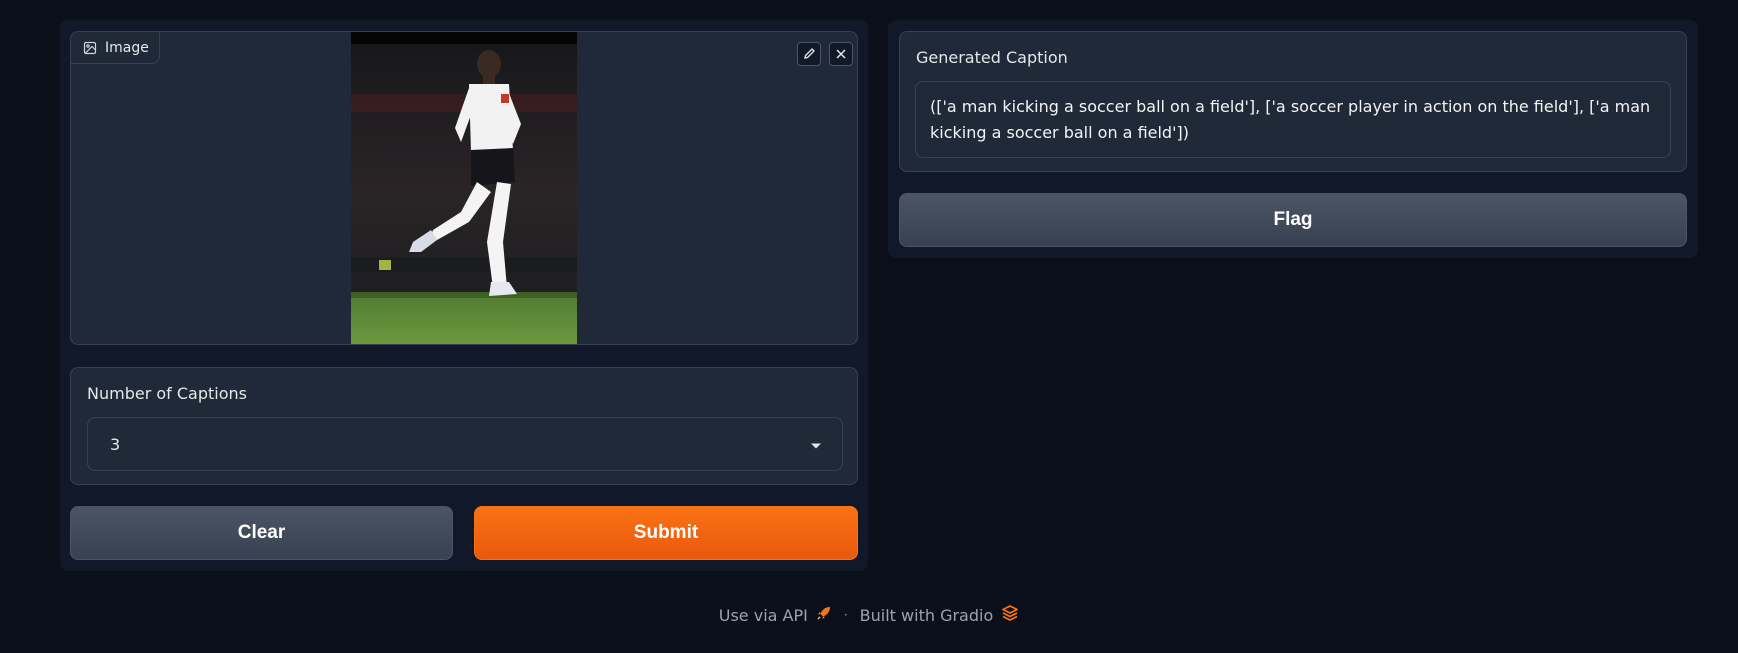  I want to click on footer: Use via API · Built with Gradio, so click(869, 615).